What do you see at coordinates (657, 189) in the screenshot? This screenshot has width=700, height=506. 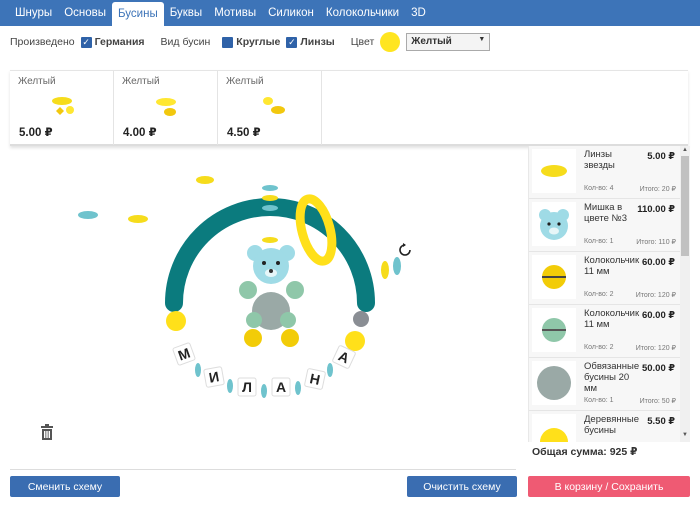 I see `cart-item-total: Итого: 20 ₽` at bounding box center [657, 189].